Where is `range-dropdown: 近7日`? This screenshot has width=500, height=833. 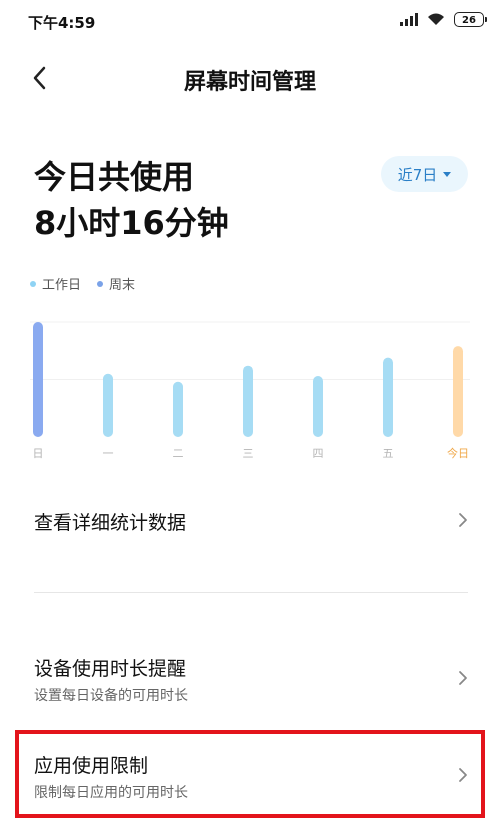
range-dropdown: 近7日 is located at coordinates (424, 174).